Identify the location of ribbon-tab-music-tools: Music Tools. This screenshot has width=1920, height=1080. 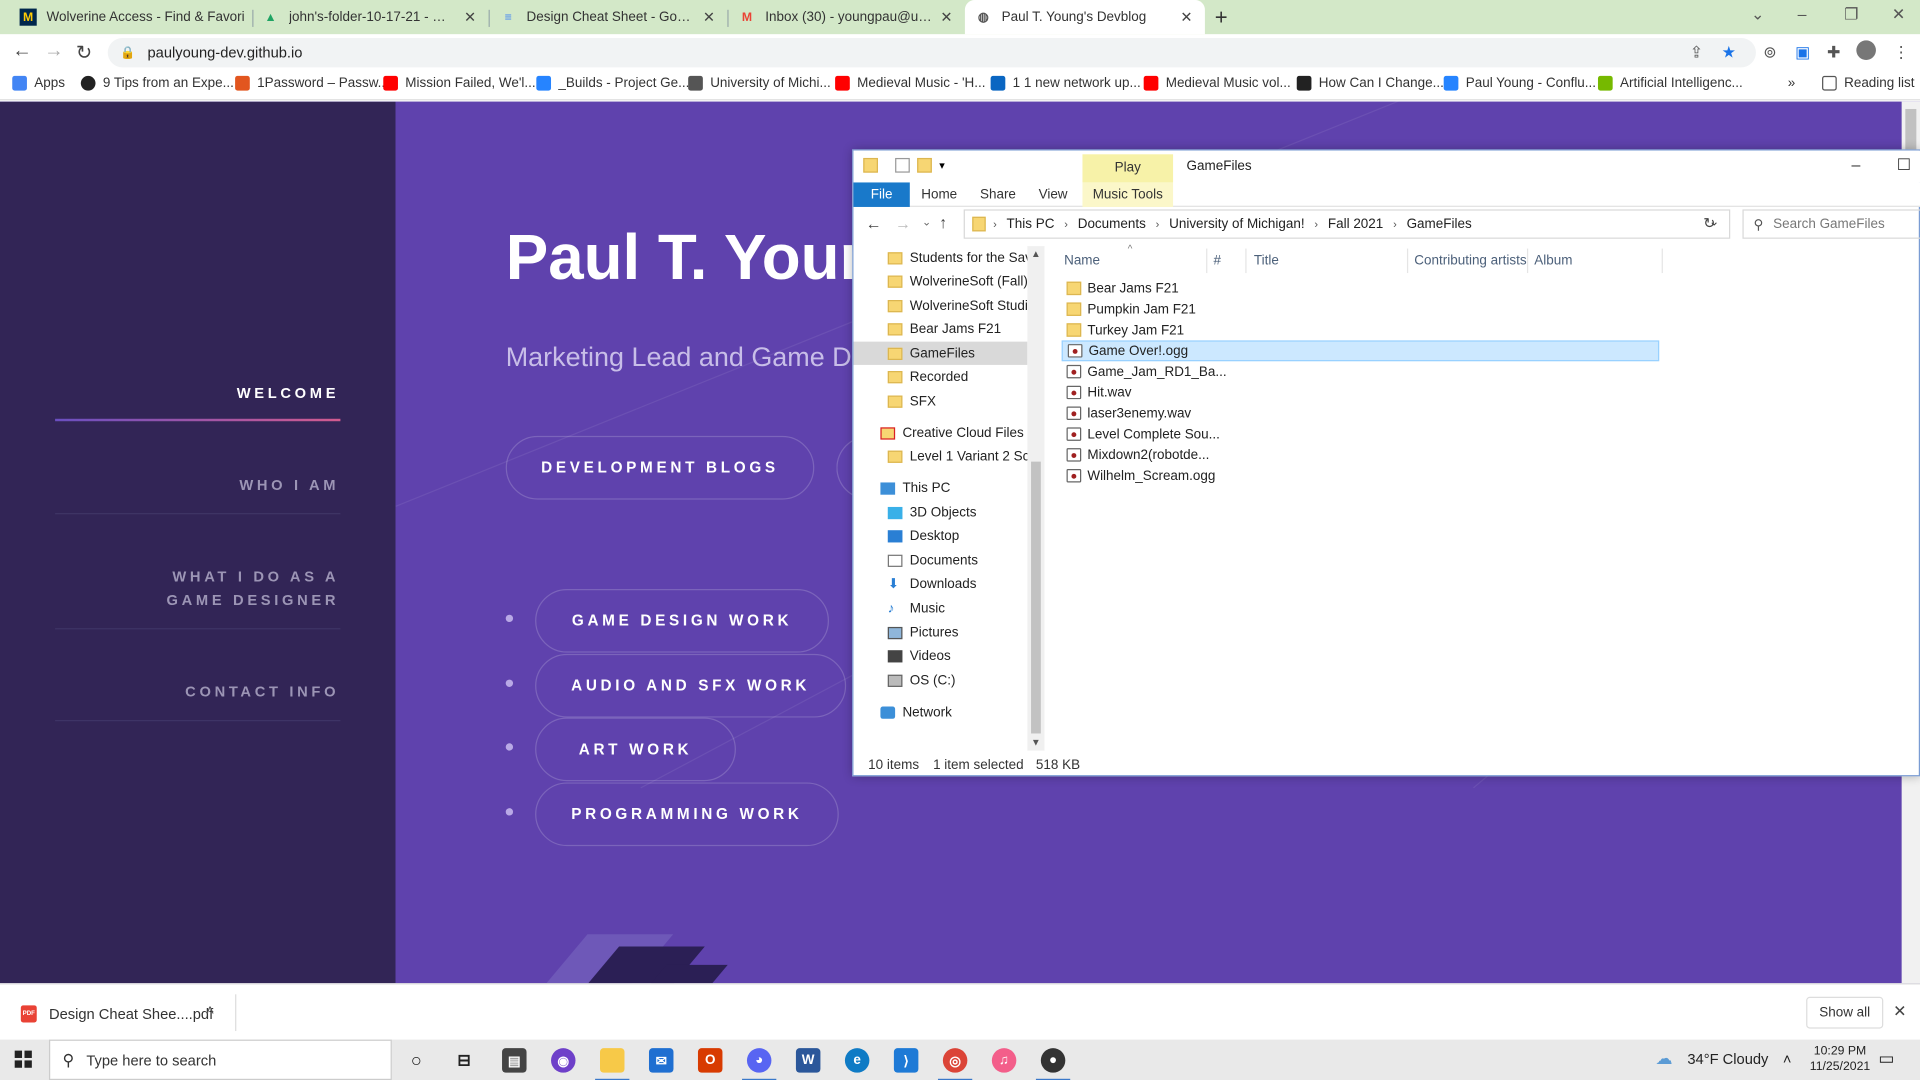
(1128, 194).